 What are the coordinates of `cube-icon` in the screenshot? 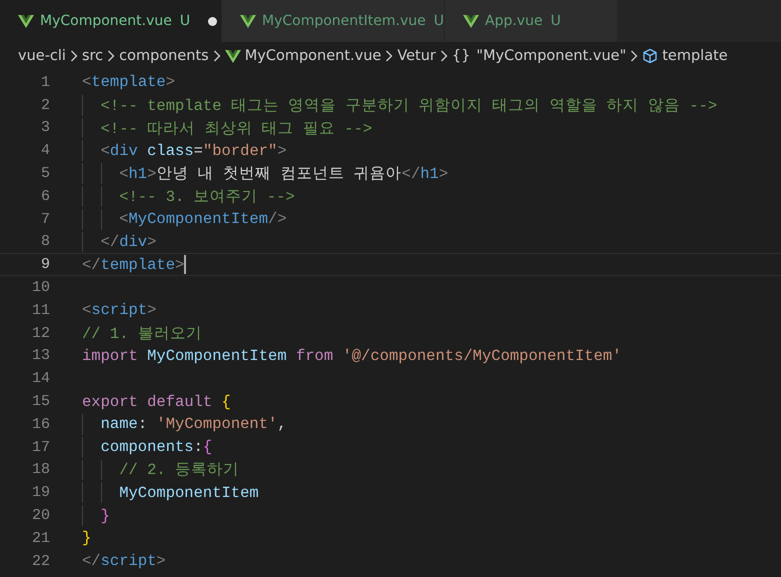 It's located at (650, 56).